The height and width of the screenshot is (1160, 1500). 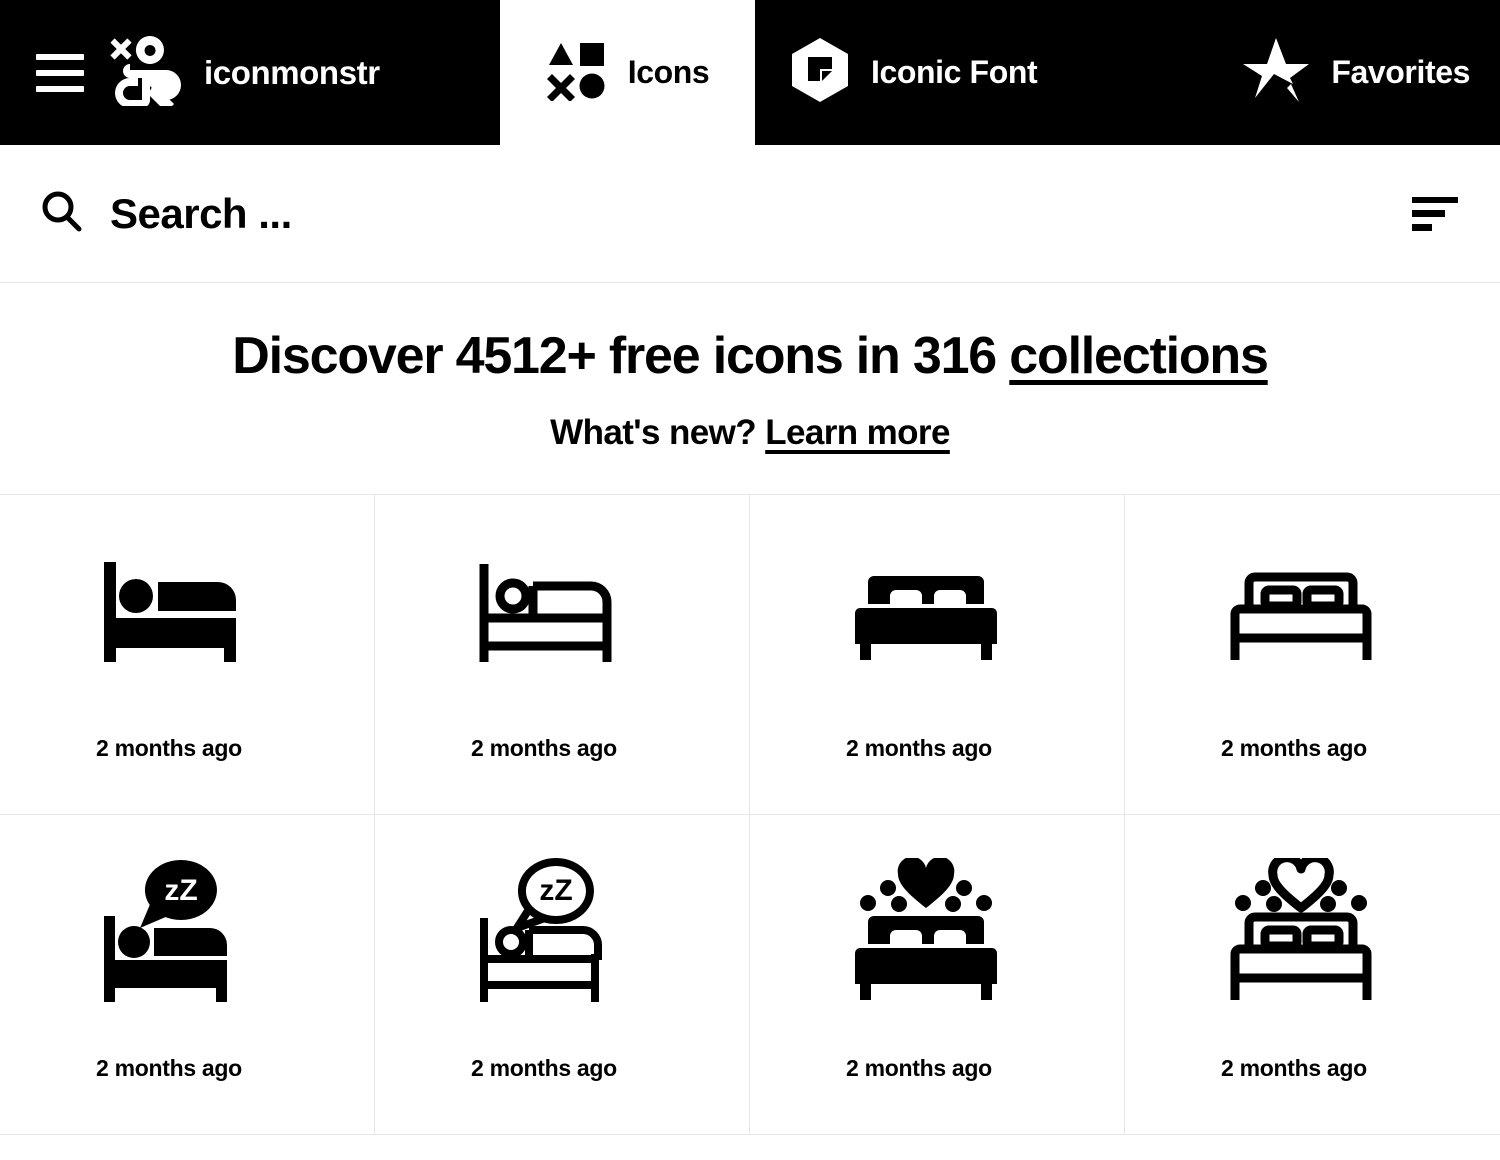 I want to click on search-input, so click(x=761, y=213).